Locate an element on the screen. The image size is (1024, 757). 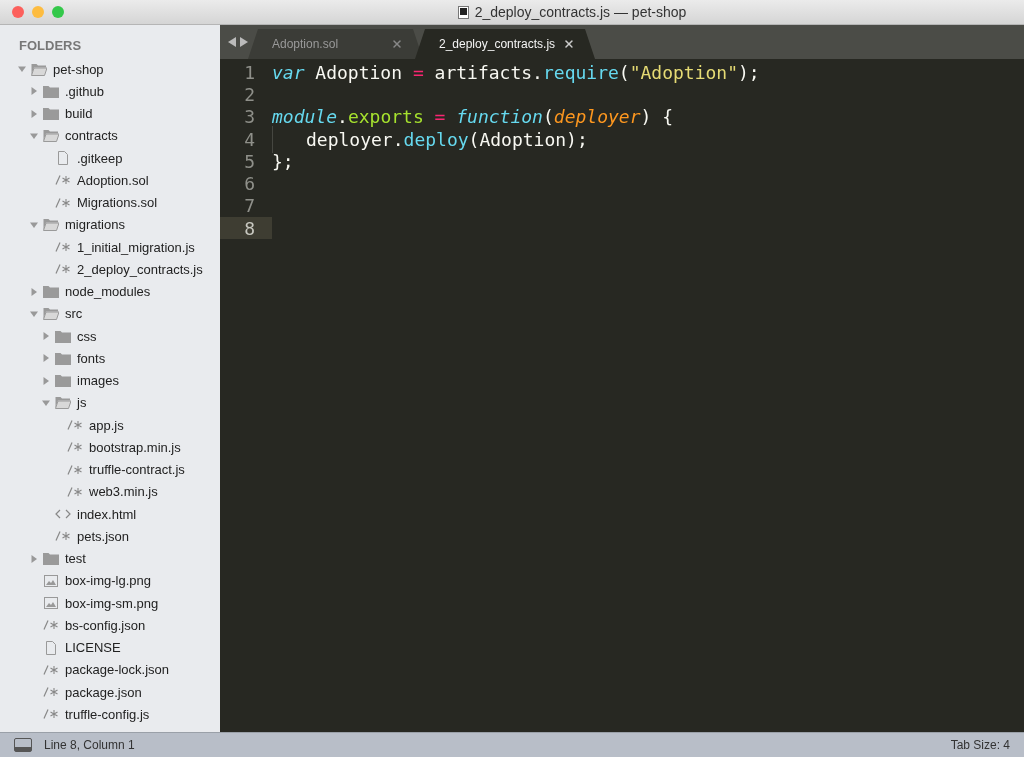
forward-arrow-icon is located at coordinates (244, 42).